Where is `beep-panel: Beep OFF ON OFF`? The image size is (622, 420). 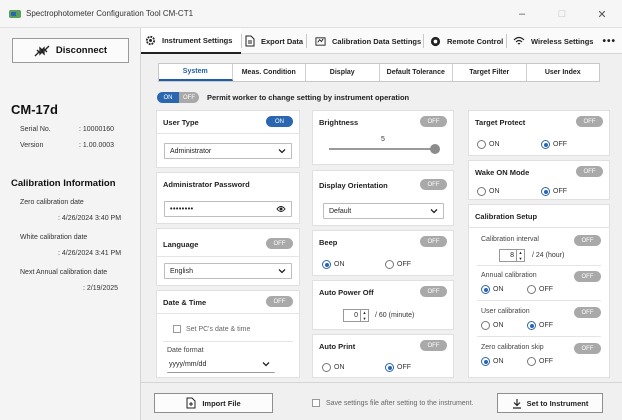 beep-panel: Beep OFF ON OFF is located at coordinates (383, 253).